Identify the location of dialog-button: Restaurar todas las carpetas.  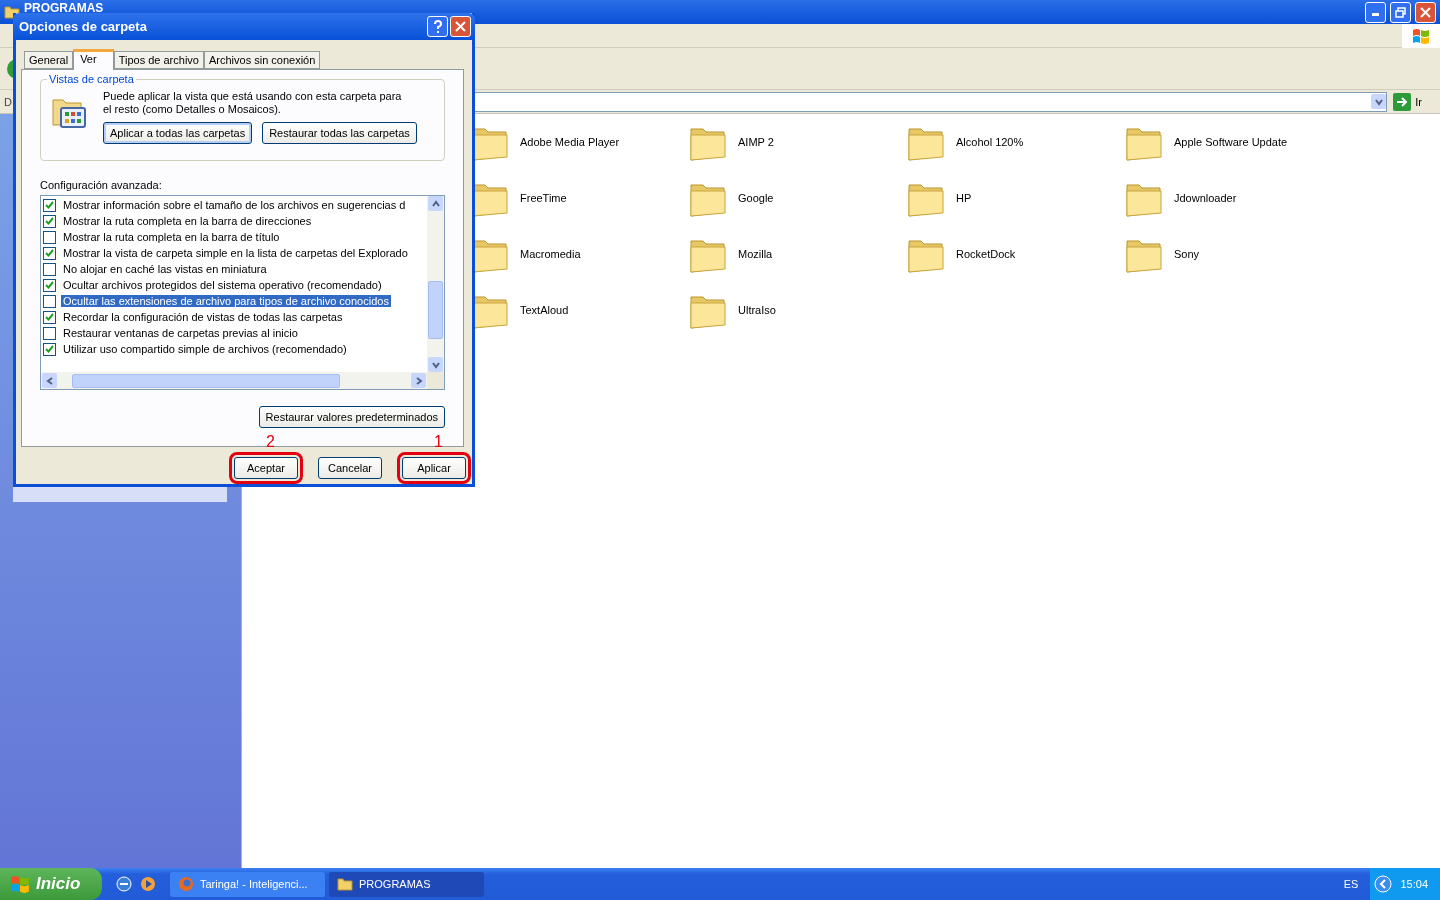
(339, 133).